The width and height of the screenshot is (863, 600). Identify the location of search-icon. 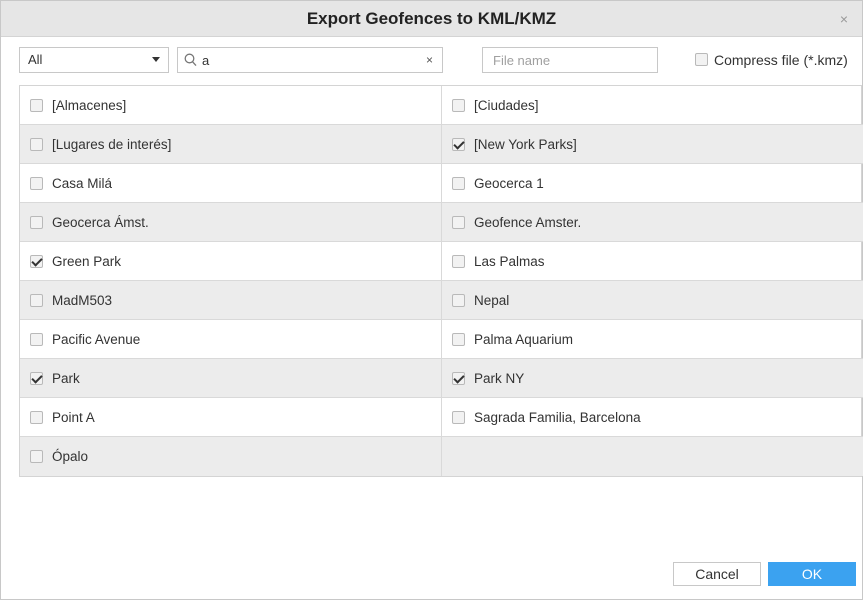
(190, 60).